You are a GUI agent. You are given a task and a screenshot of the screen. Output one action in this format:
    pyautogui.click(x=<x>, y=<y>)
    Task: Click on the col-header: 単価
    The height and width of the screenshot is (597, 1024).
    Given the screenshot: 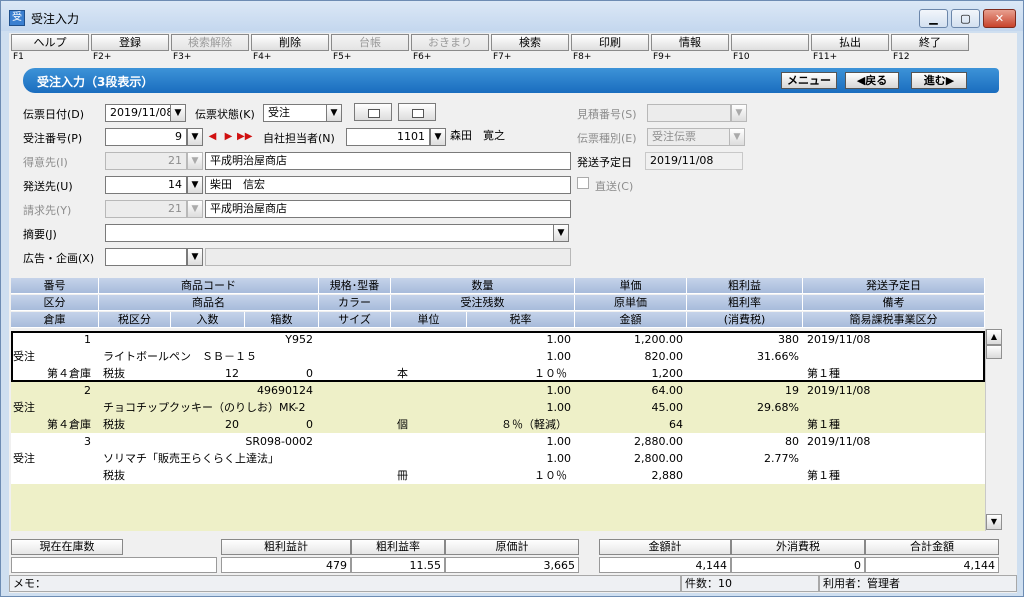 What is the action you would take?
    pyautogui.click(x=631, y=286)
    